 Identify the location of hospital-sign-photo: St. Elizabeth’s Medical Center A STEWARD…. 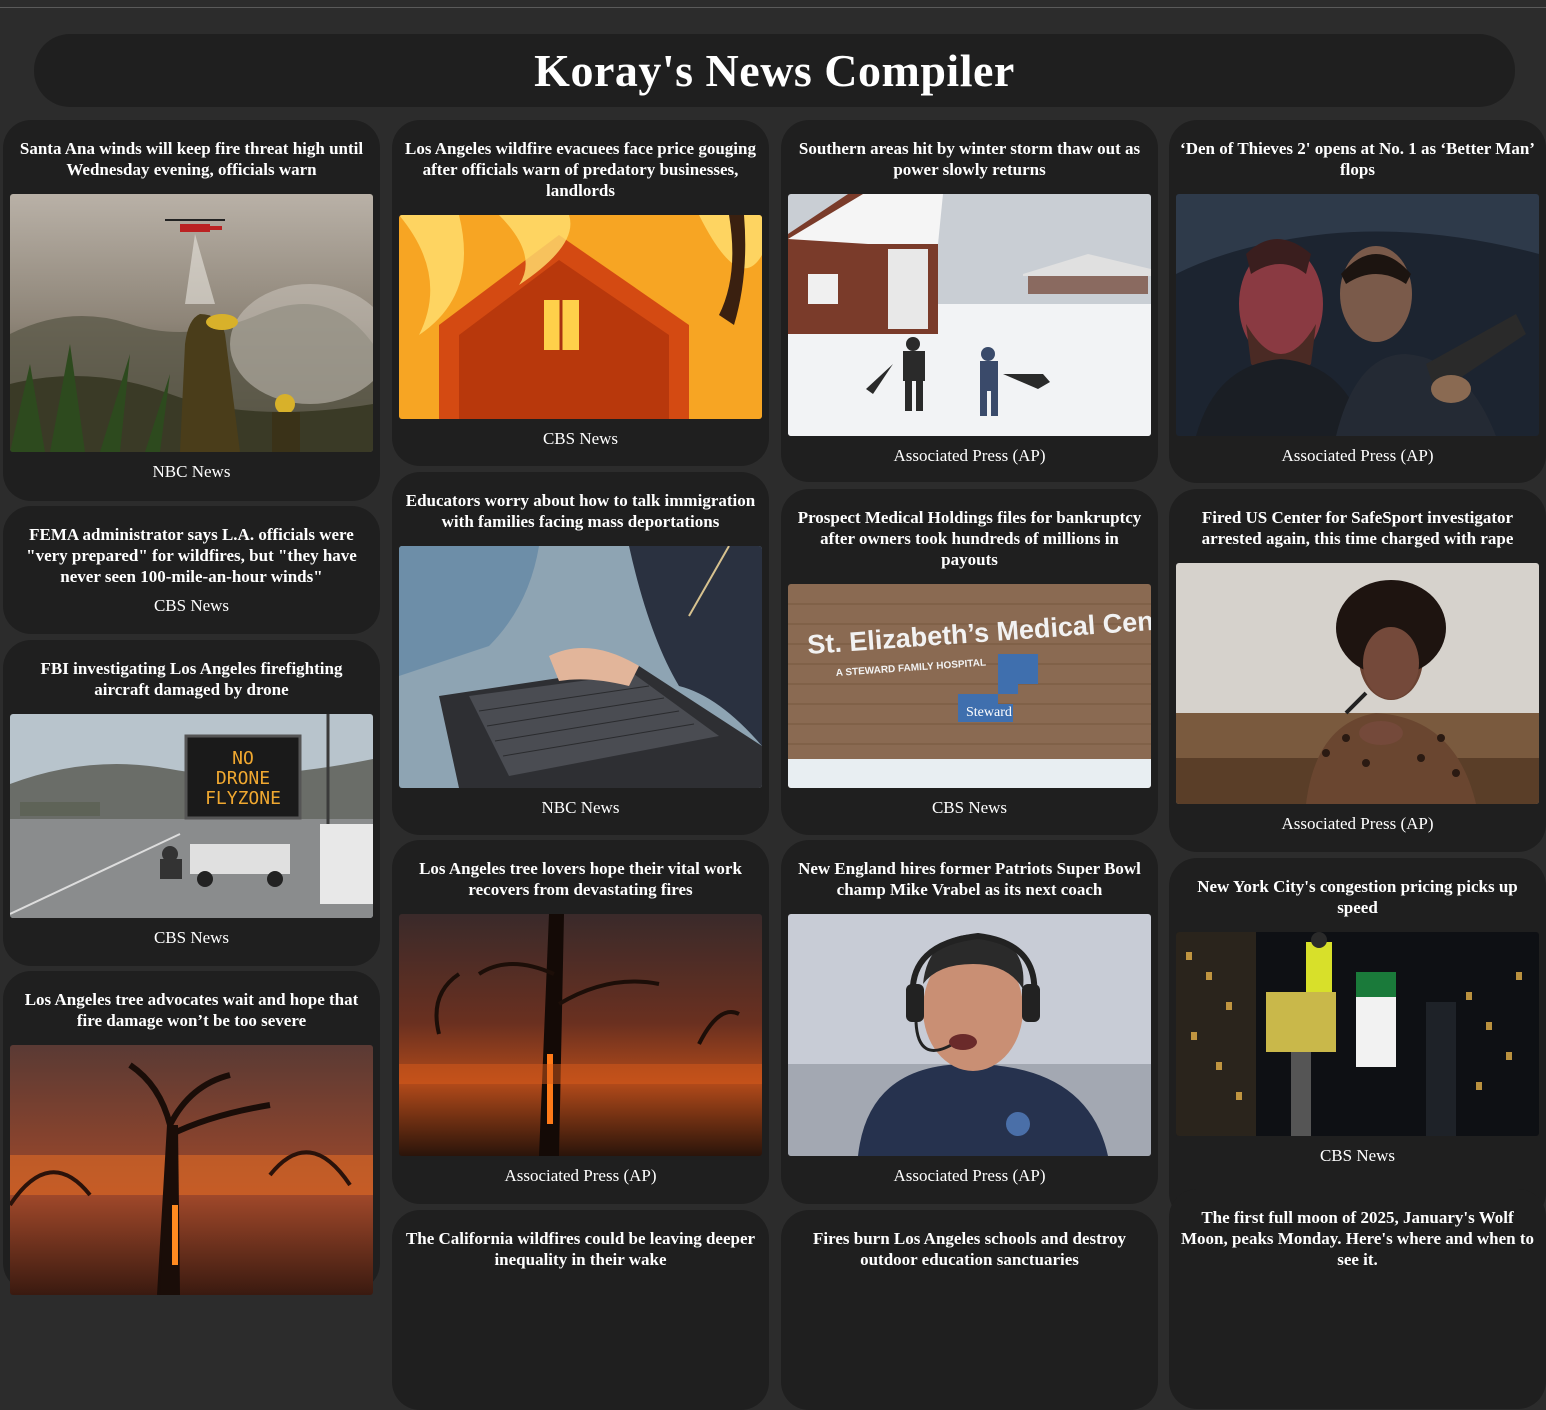
(969, 686).